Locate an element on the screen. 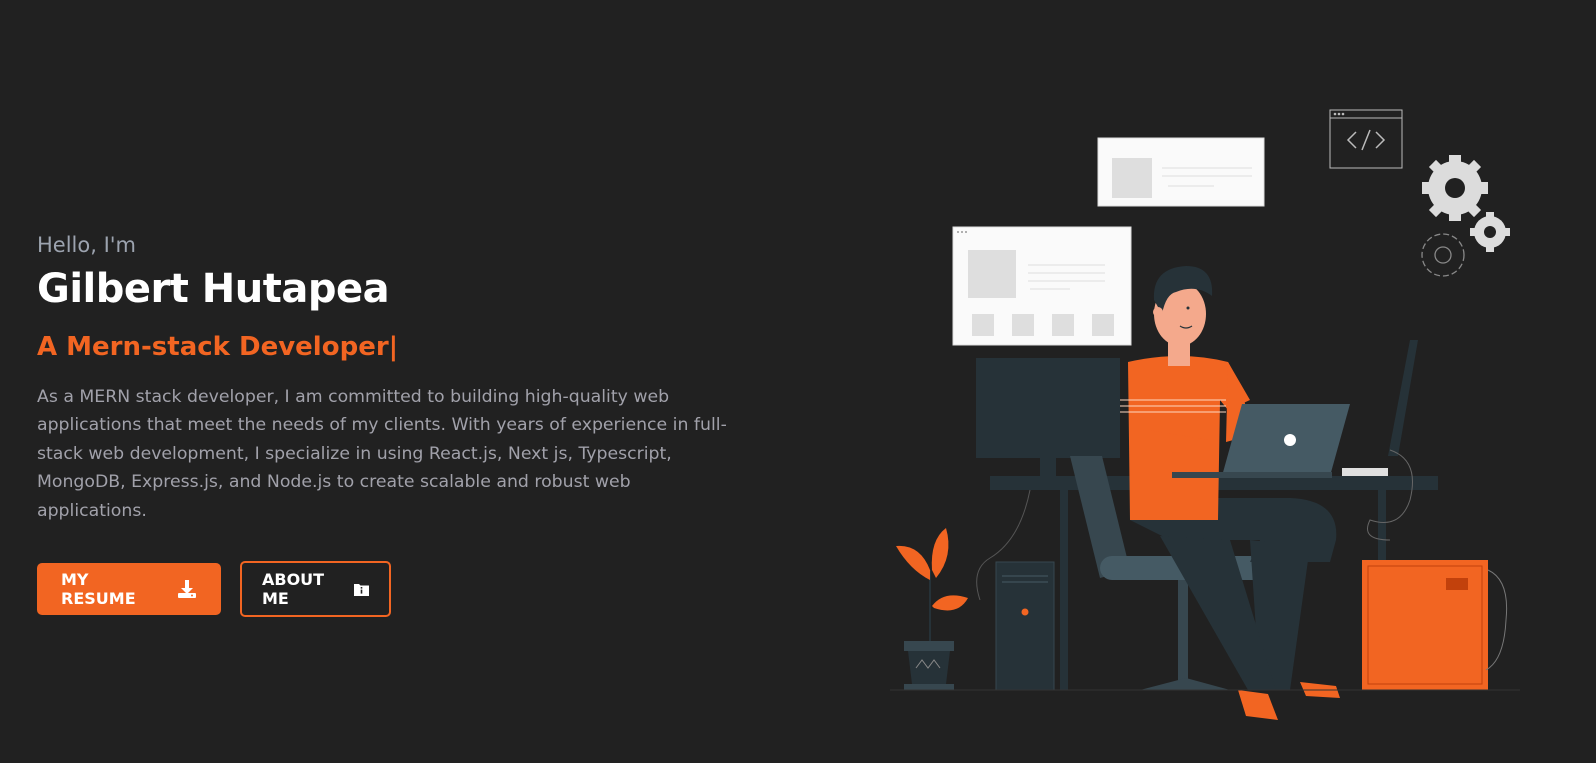 The image size is (1596, 763). hero-actions: MY RESUME ABOUT ME is located at coordinates (214, 589).